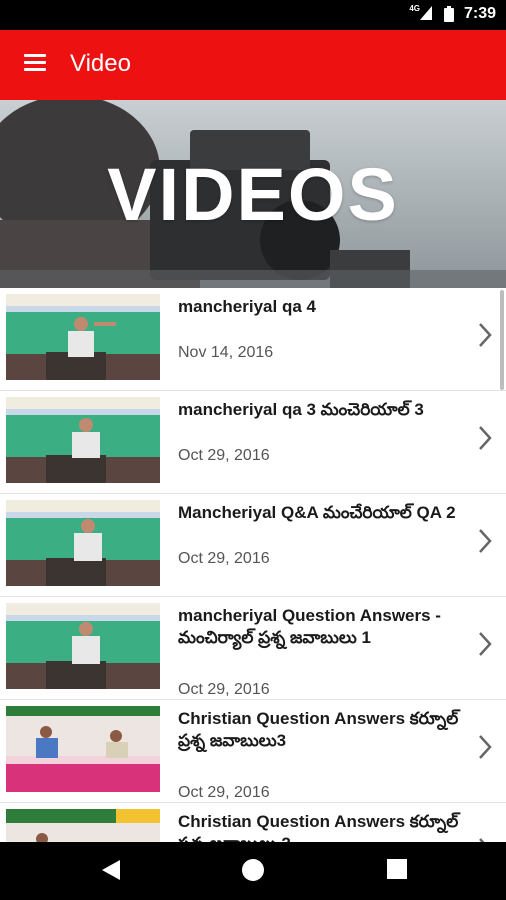 This screenshot has height=900, width=506. What do you see at coordinates (100, 63) in the screenshot?
I see `page-title: Video` at bounding box center [100, 63].